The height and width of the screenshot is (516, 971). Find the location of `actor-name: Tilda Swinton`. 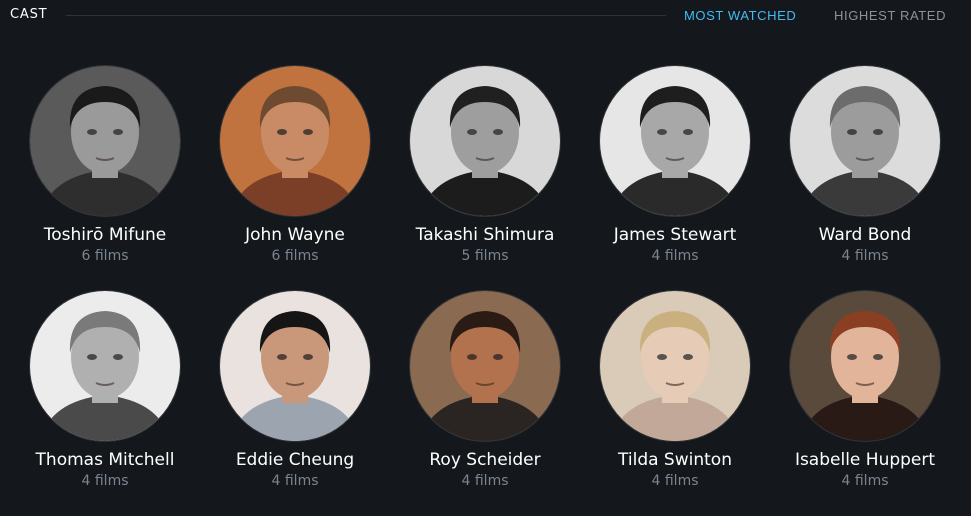

actor-name: Tilda Swinton is located at coordinates (675, 460).